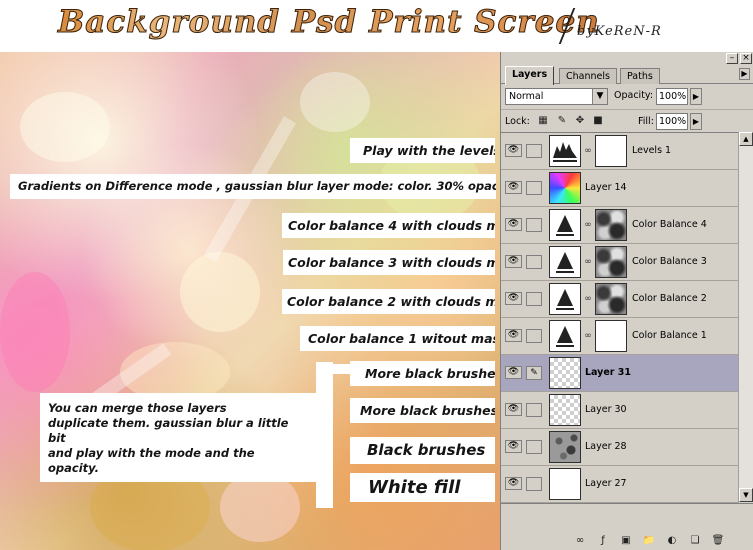 This screenshot has height=550, width=753. Describe the element at coordinates (627, 120) in the screenshot. I see `lock-row: Lock: ▦ ✎ ✥ ■ Fill: 100% ▶` at that location.